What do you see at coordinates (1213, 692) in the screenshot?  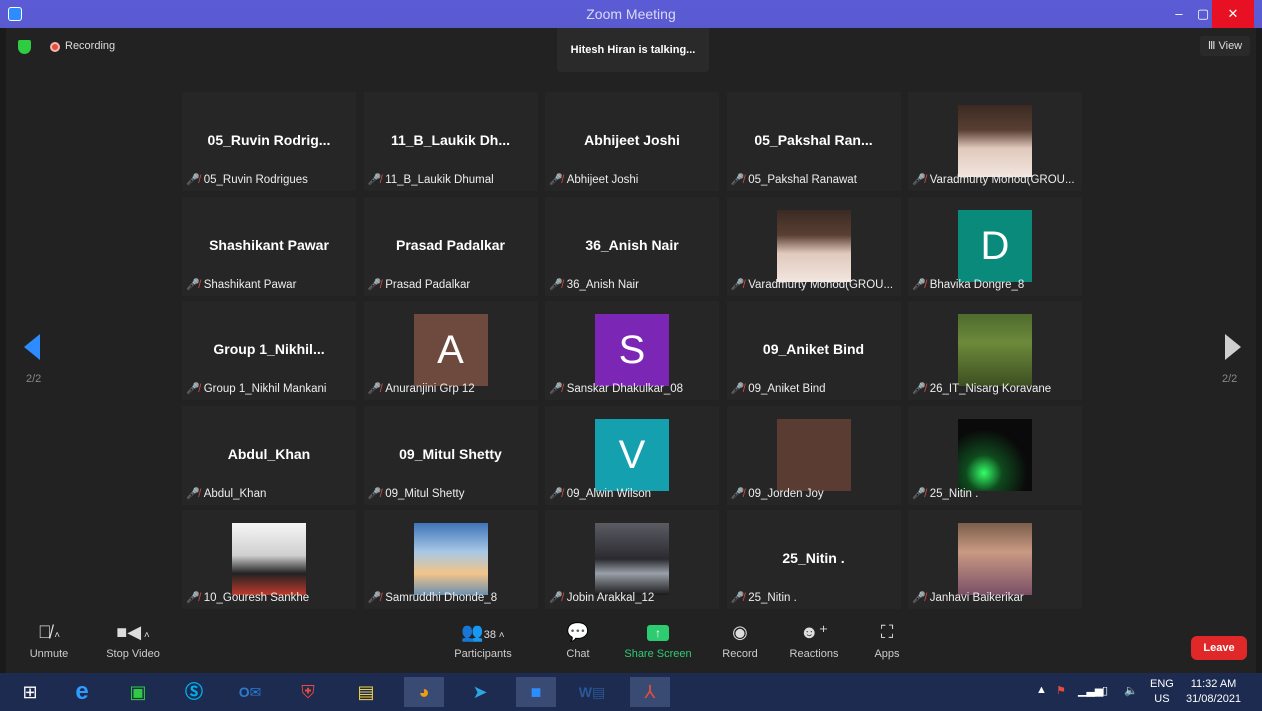 I see `system-clock: 11:32 AM 31/08/2021` at bounding box center [1213, 692].